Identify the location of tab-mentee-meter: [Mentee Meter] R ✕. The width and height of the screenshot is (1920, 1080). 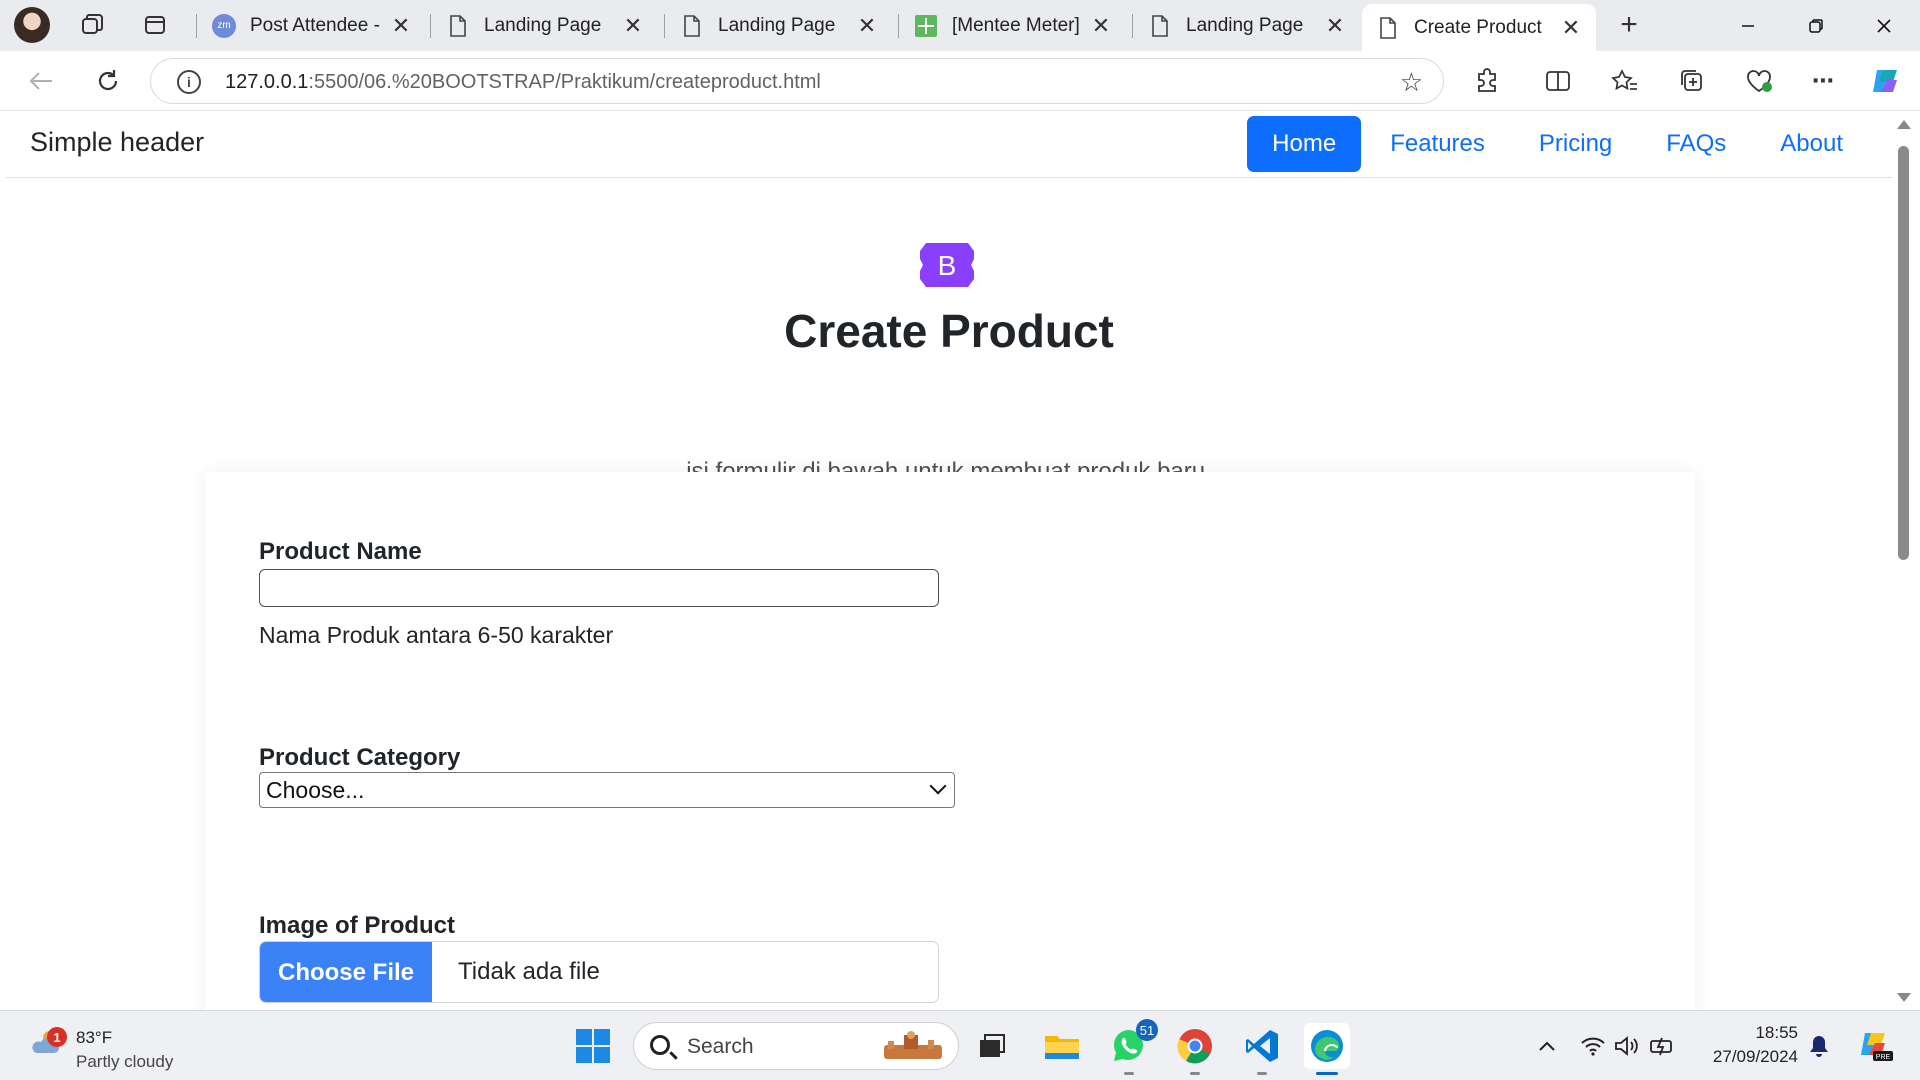
(1013, 25).